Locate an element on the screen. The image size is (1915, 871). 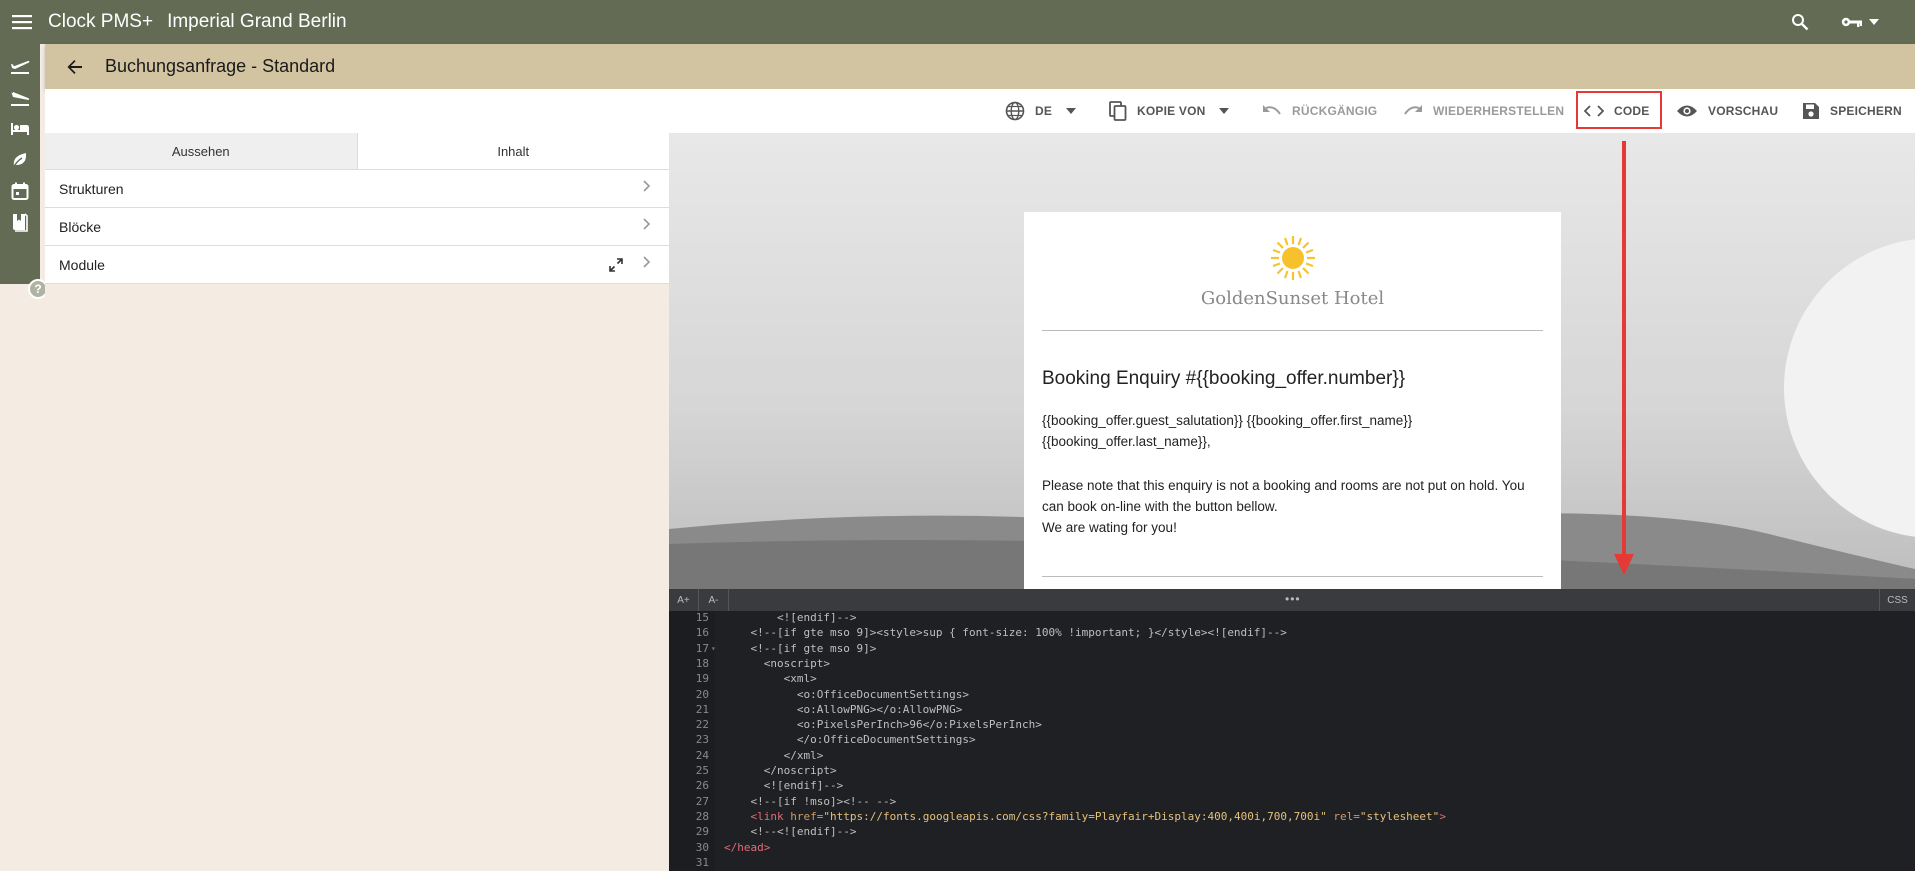
preview-label: VORSCHAU is located at coordinates (1743, 111).